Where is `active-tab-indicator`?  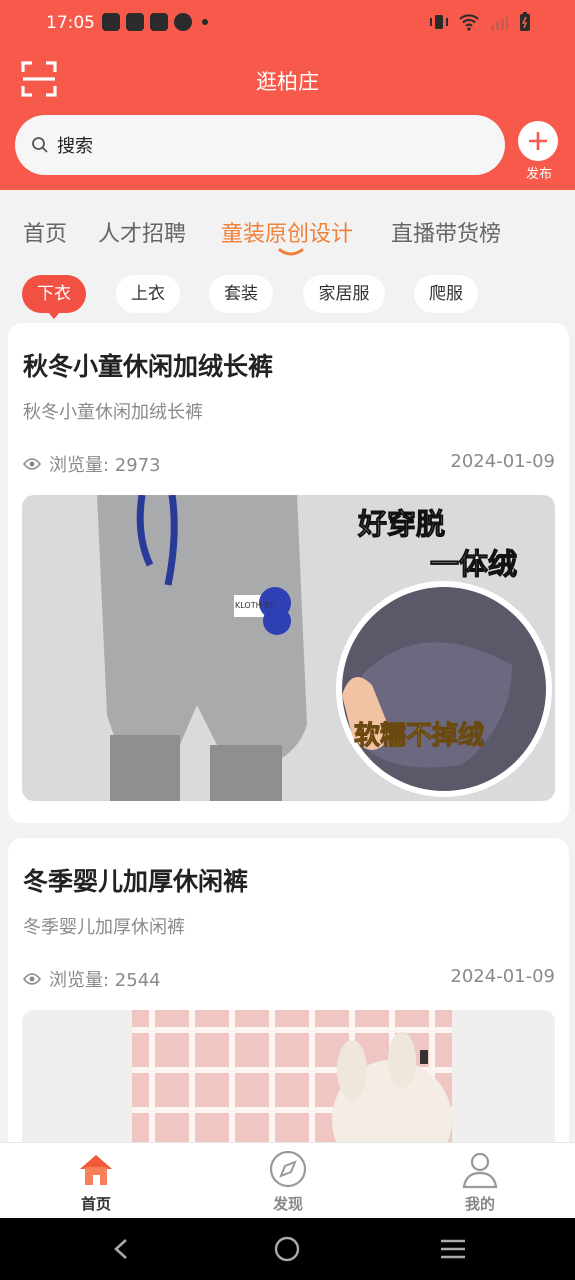
active-tab-indicator is located at coordinates (291, 252).